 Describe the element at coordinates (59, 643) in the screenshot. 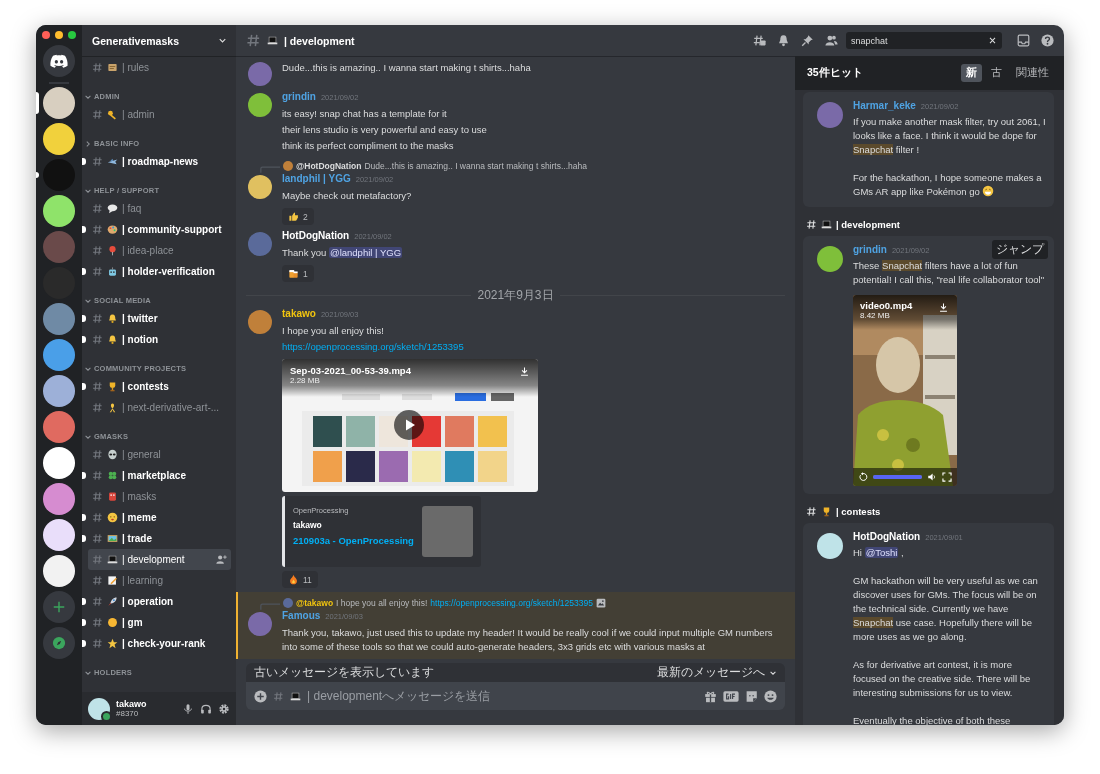

I see `explore-button` at that location.